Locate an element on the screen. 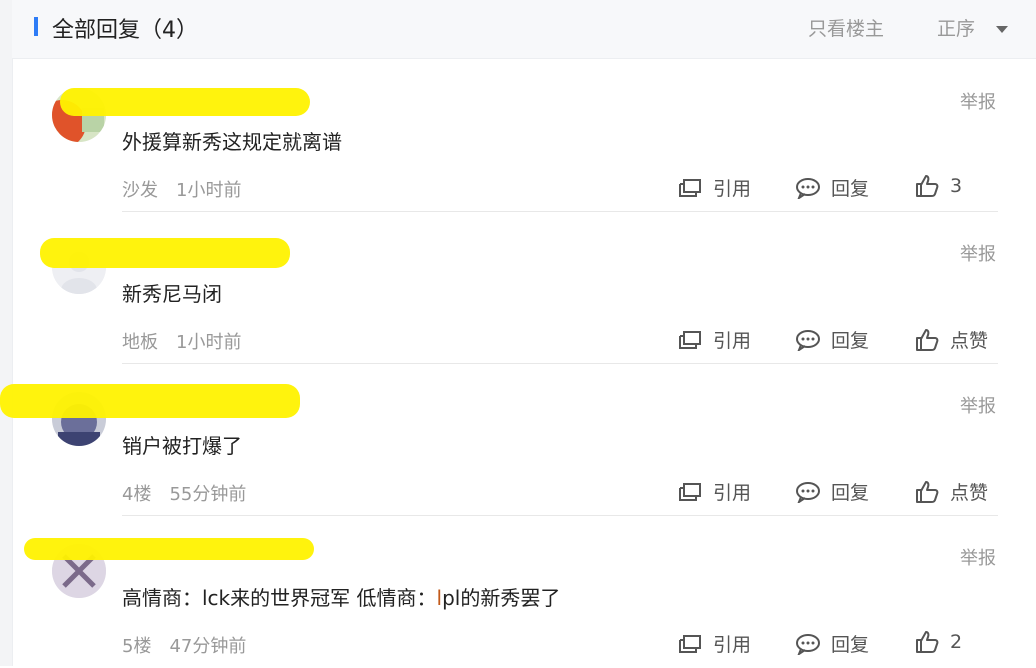 Image resolution: width=1036 pixels, height=668 pixels. replies-title: 全部回复（4） is located at coordinates (125, 30).